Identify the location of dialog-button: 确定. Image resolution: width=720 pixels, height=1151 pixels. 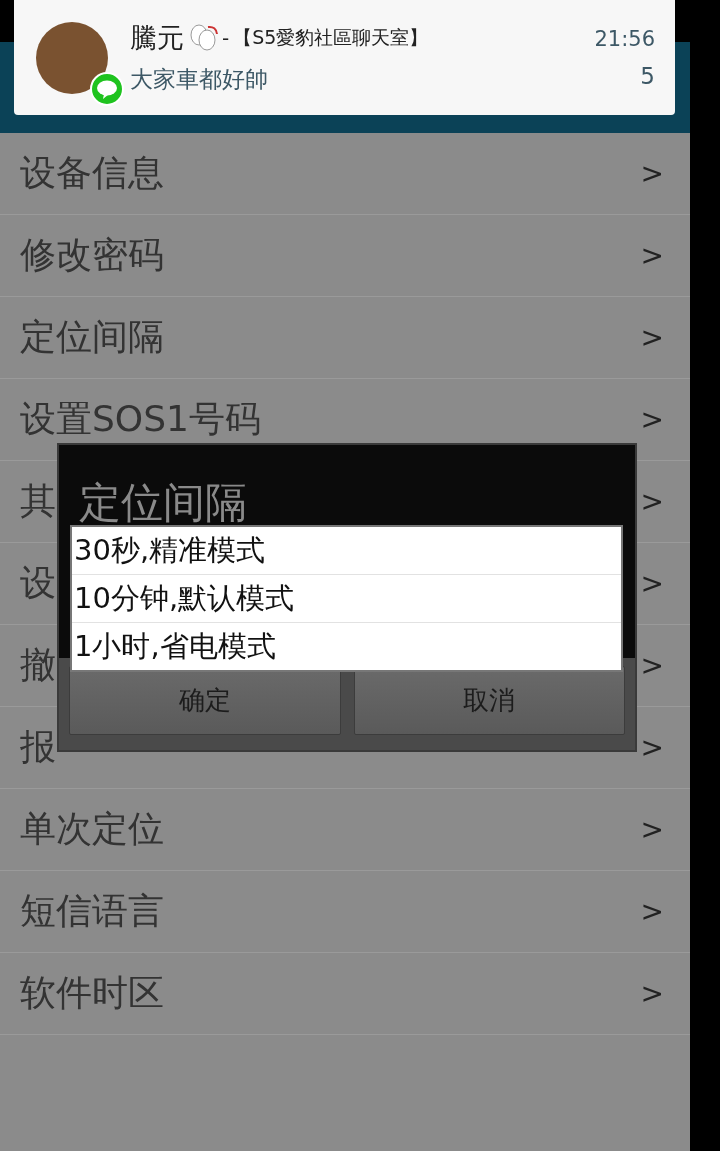
(205, 700).